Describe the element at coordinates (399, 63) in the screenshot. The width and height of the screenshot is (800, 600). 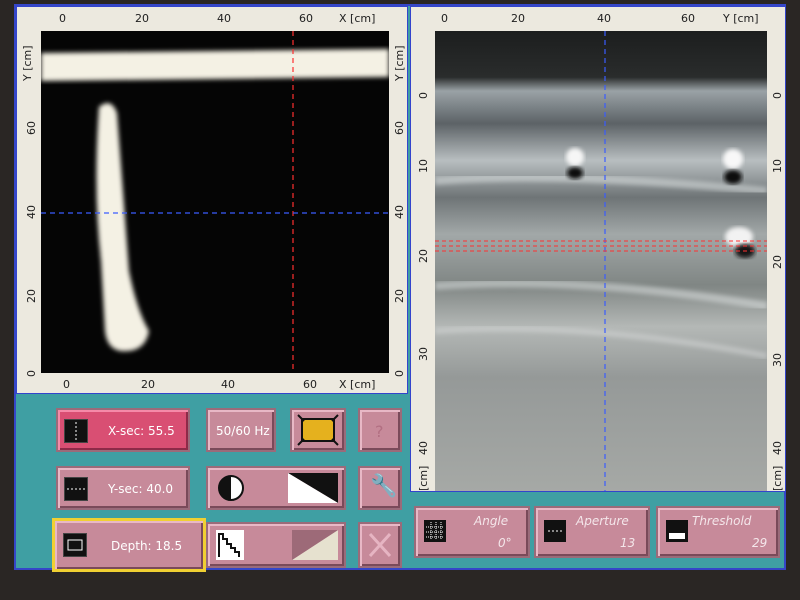
I see `right-axis-title: Y [cm]` at that location.